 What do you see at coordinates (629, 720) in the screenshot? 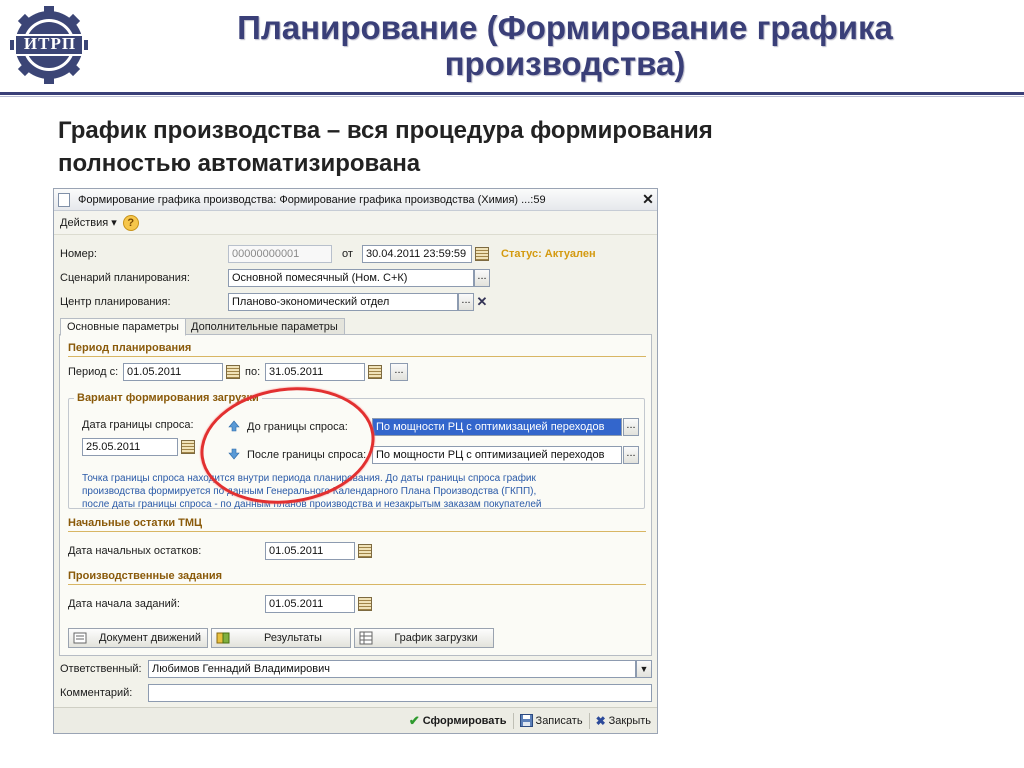
I see `close-button-label: Закрыть` at bounding box center [629, 720].